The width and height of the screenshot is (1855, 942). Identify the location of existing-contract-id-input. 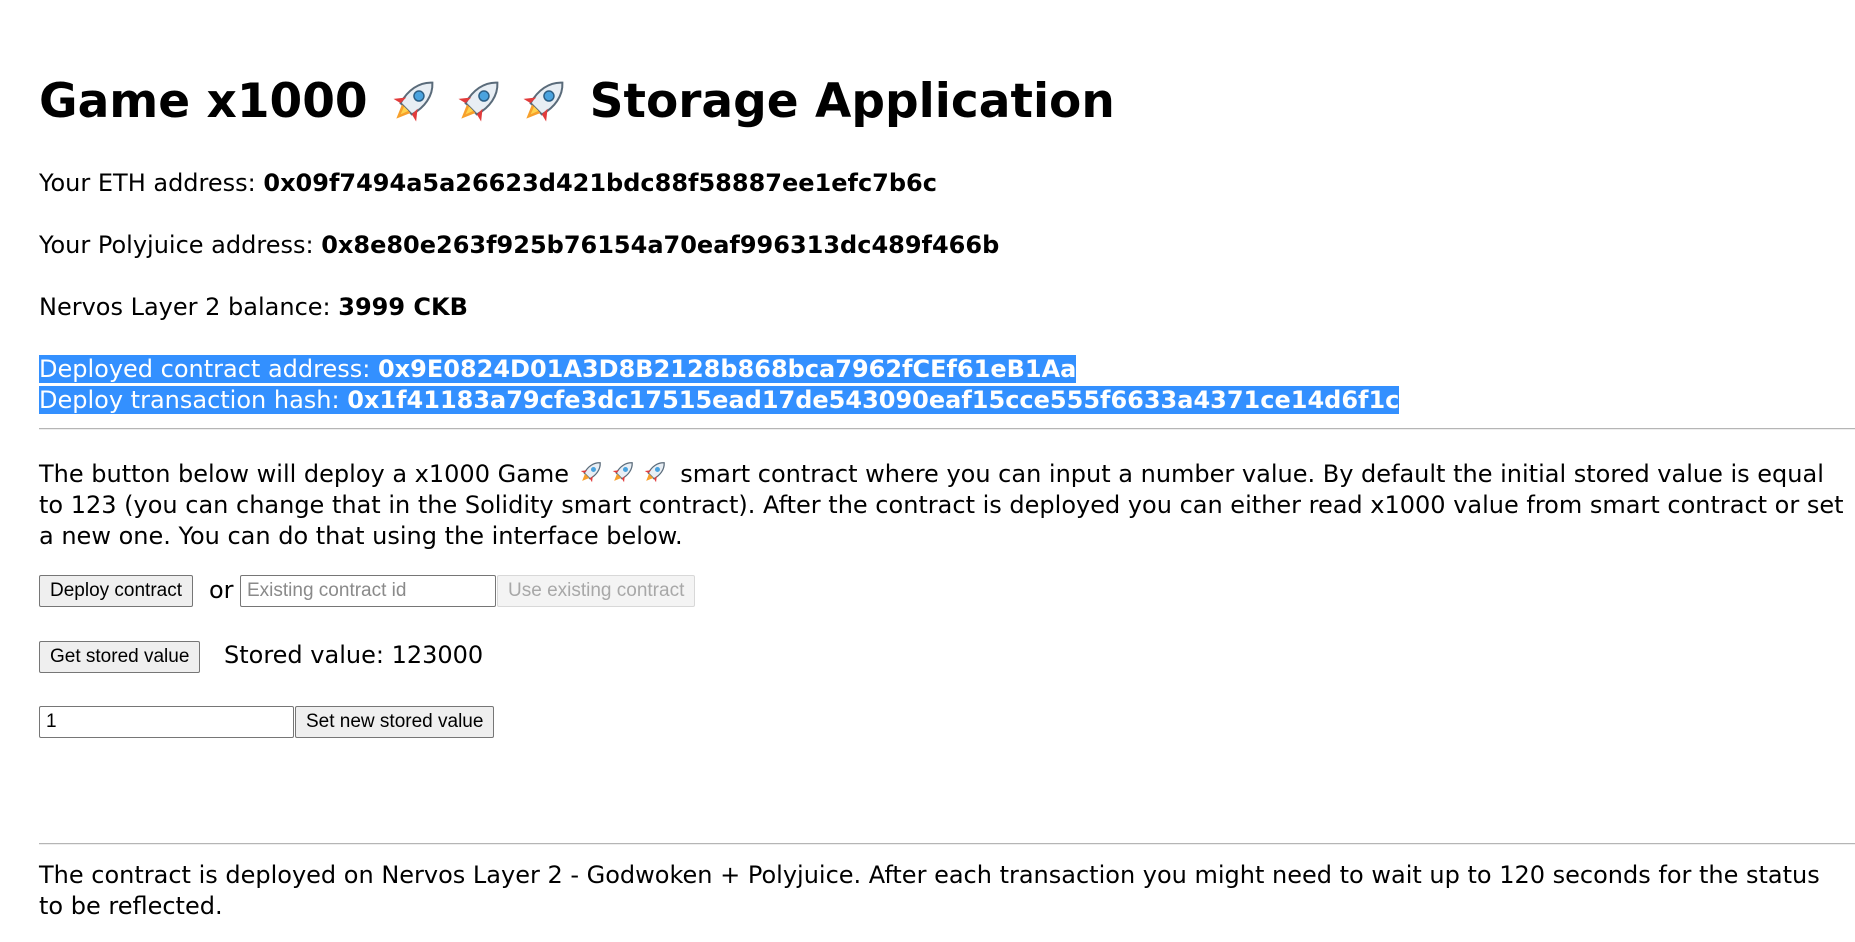
(368, 591).